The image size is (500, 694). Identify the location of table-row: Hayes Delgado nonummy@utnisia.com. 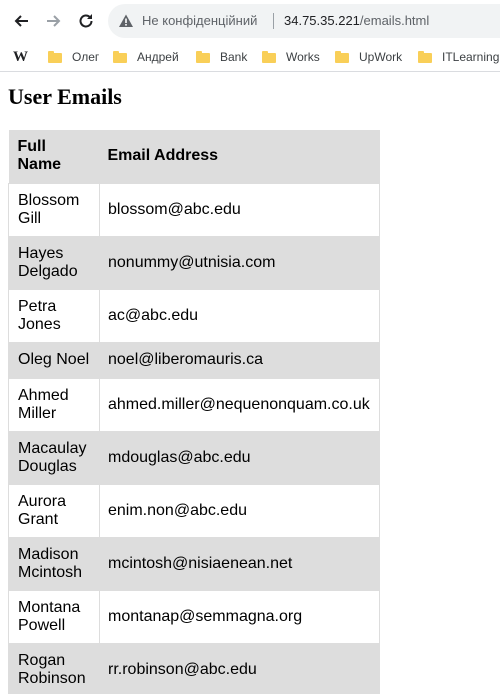
(194, 262).